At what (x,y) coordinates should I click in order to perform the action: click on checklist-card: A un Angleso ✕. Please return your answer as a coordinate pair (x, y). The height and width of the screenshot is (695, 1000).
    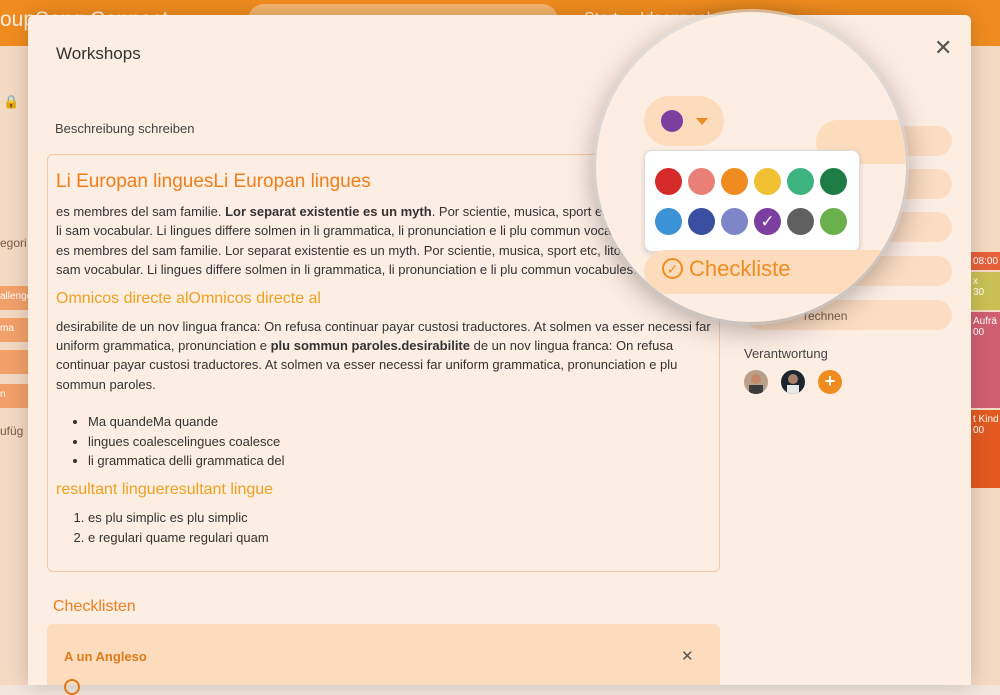
    Looking at the image, I should click on (383, 659).